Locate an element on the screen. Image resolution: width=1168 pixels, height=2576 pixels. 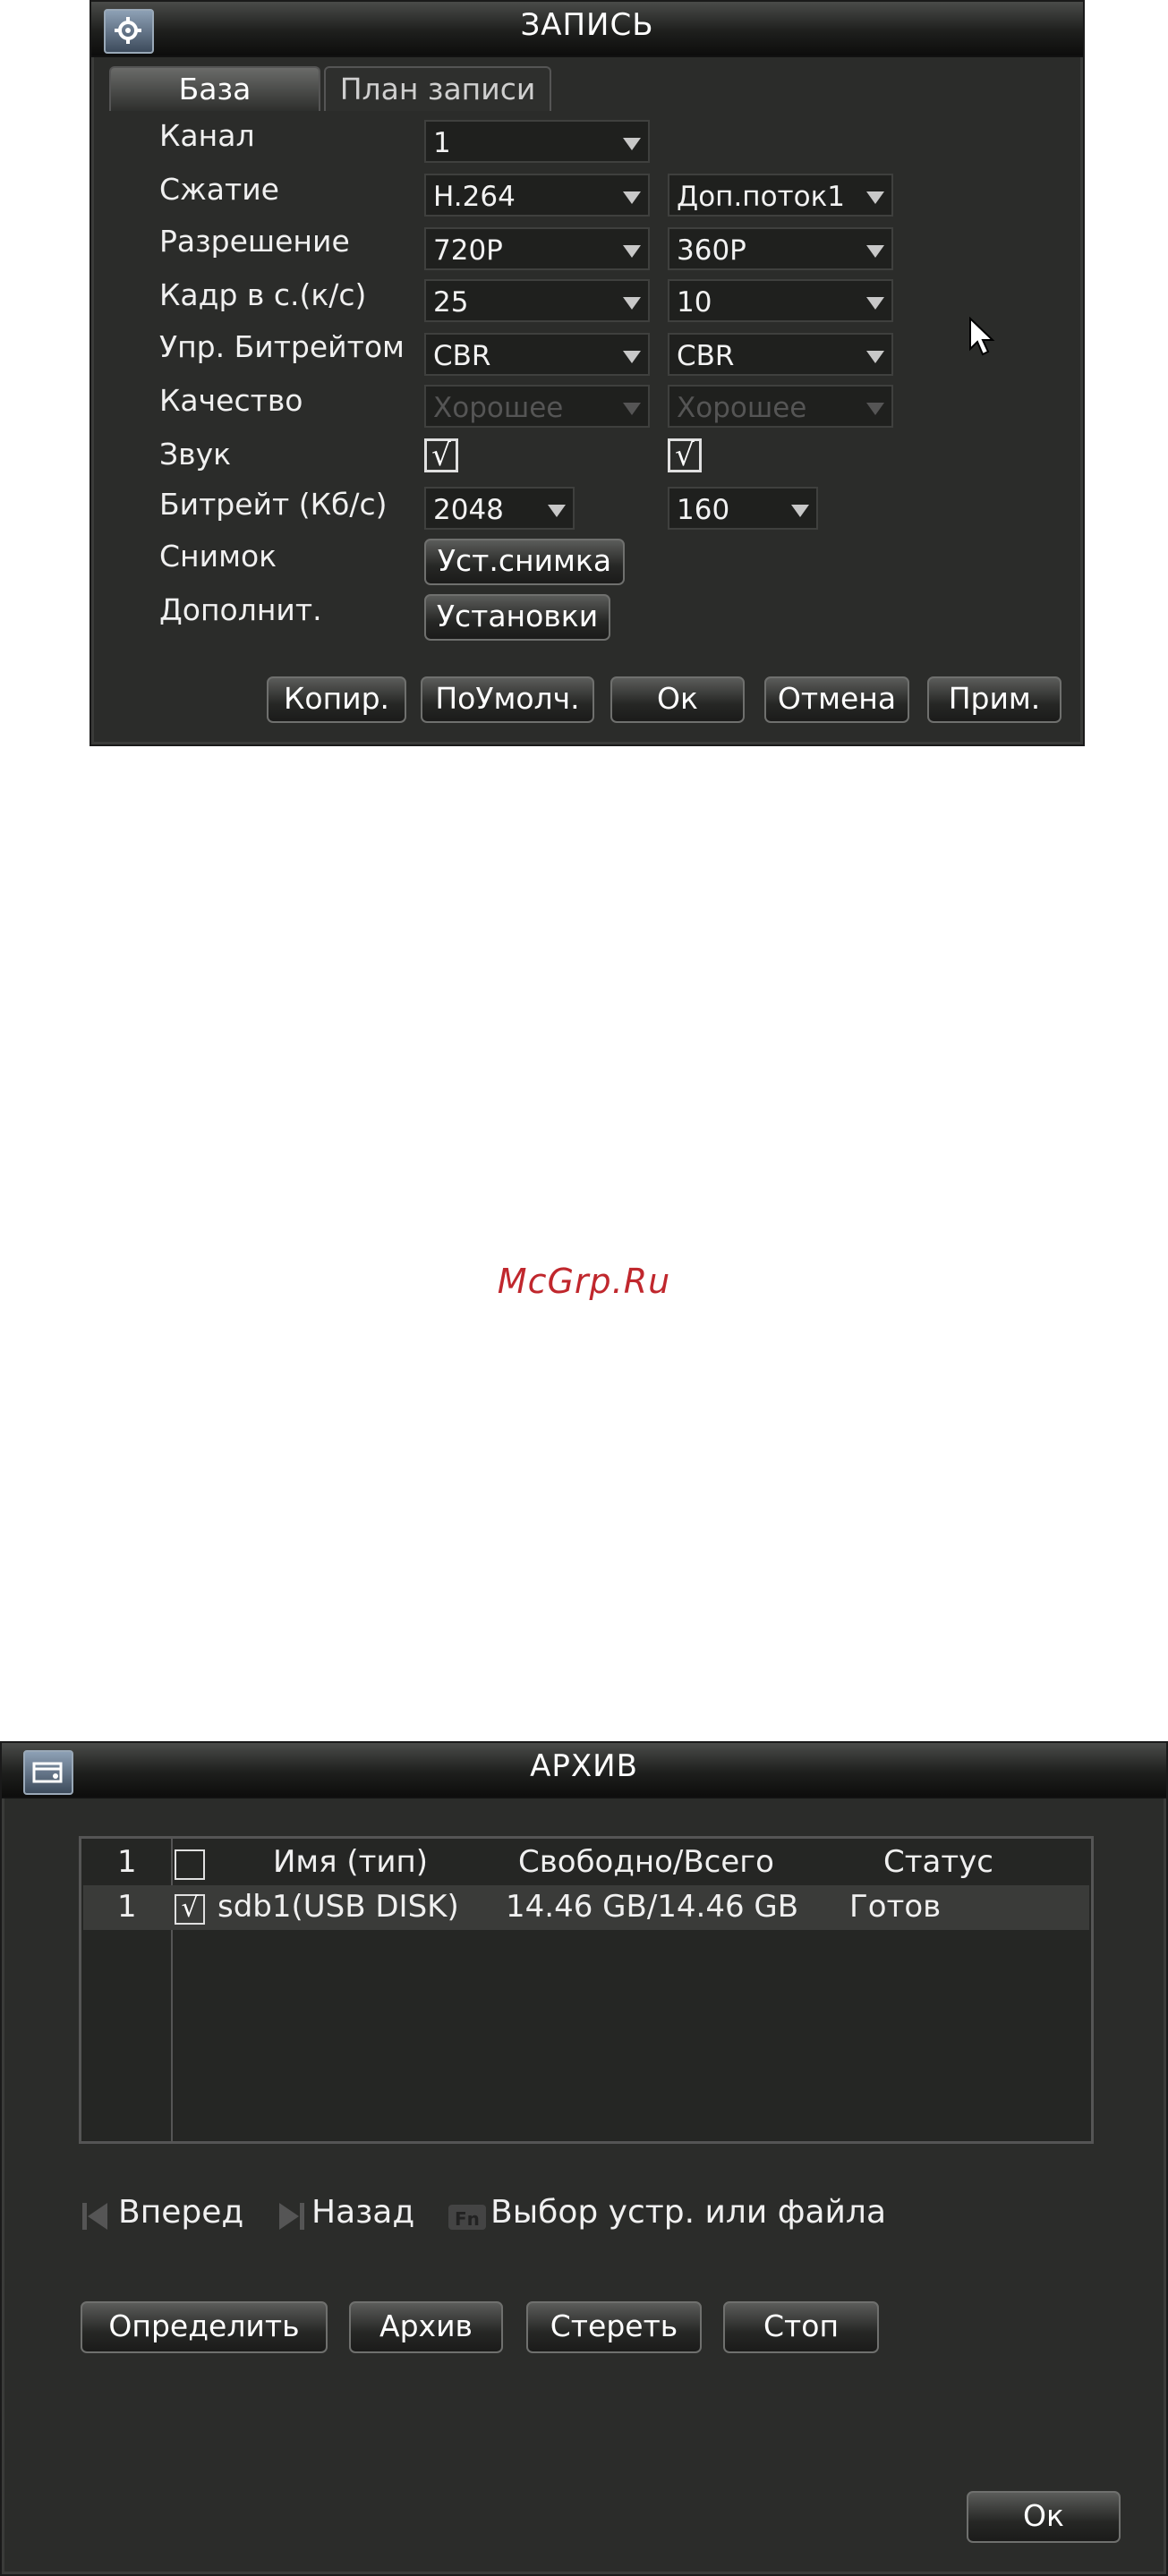
bitrate-main-select: 2048 is located at coordinates (499, 508).